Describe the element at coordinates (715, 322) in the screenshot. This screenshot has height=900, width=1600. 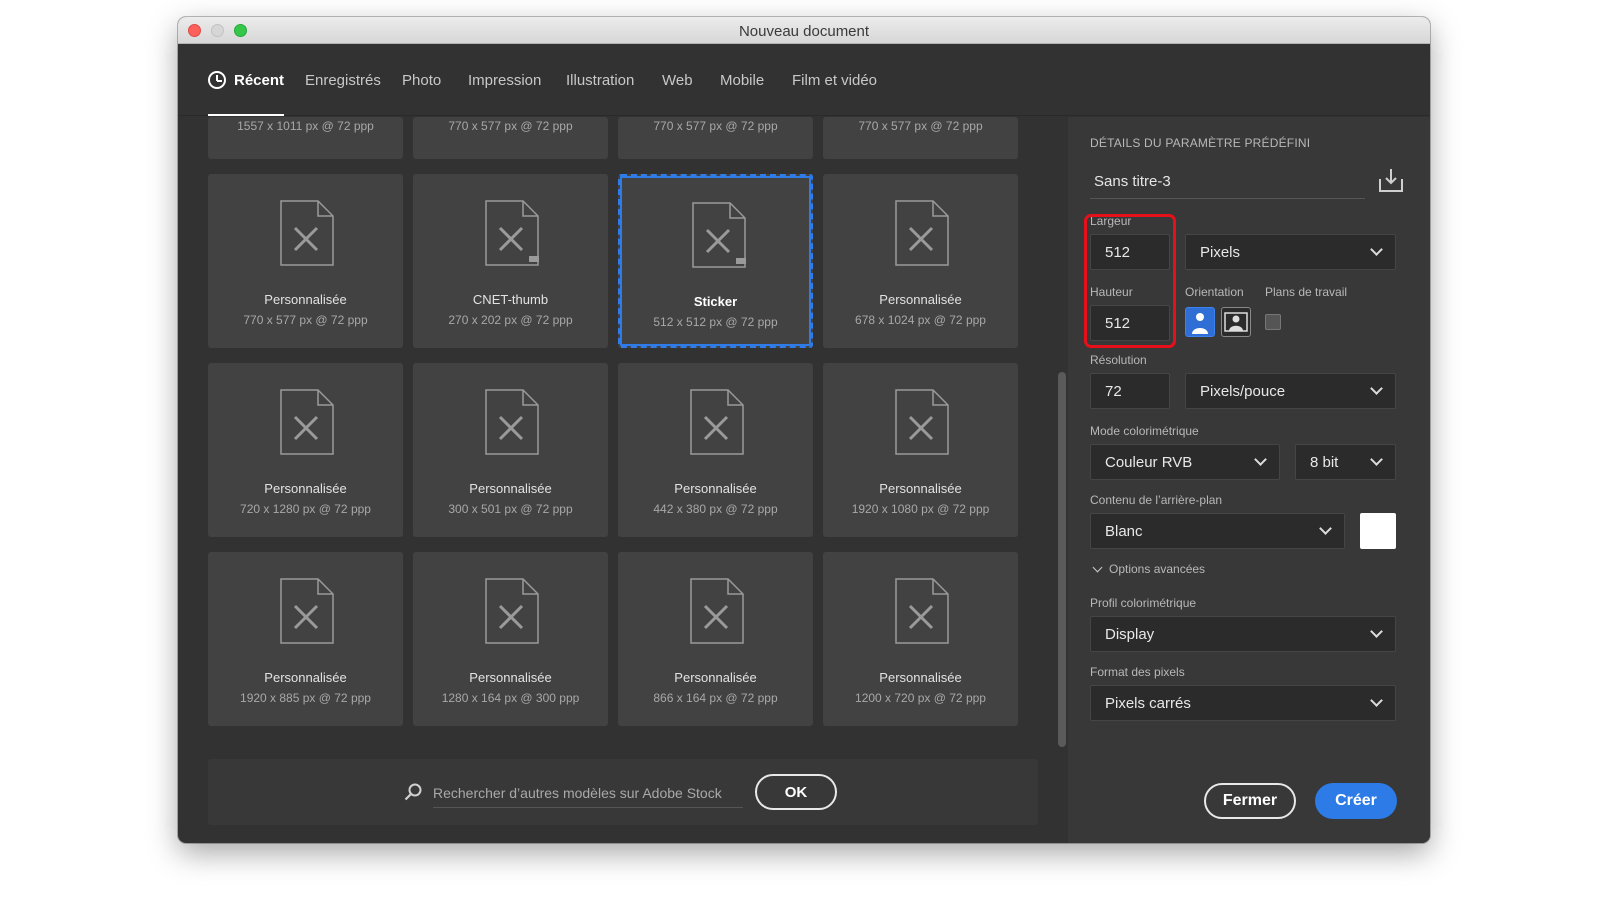
I see `preset-dims: 512 x 512 px @ 72 ppp` at that location.